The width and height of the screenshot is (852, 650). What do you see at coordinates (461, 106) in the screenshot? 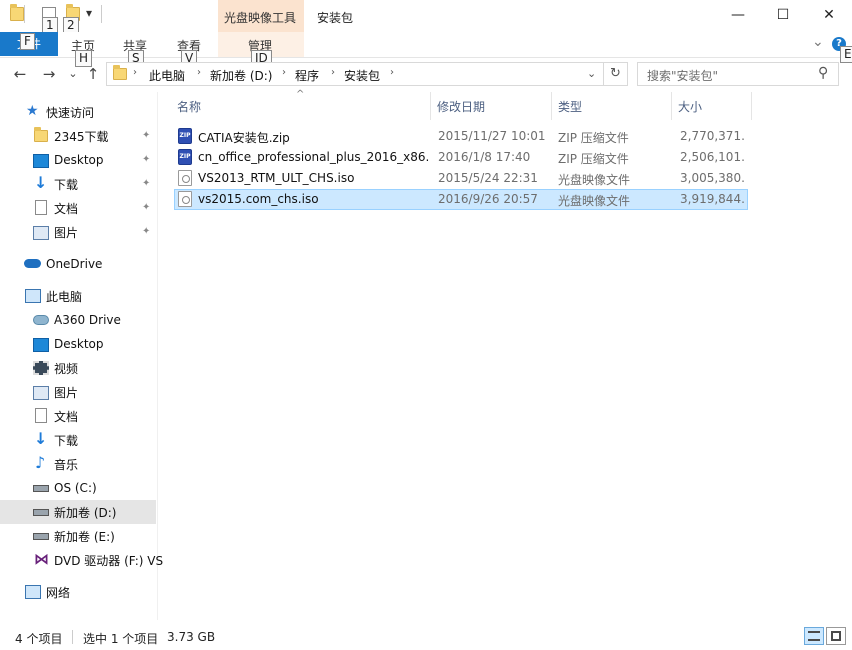
I see `column-header-date: 修改日期` at bounding box center [461, 106].